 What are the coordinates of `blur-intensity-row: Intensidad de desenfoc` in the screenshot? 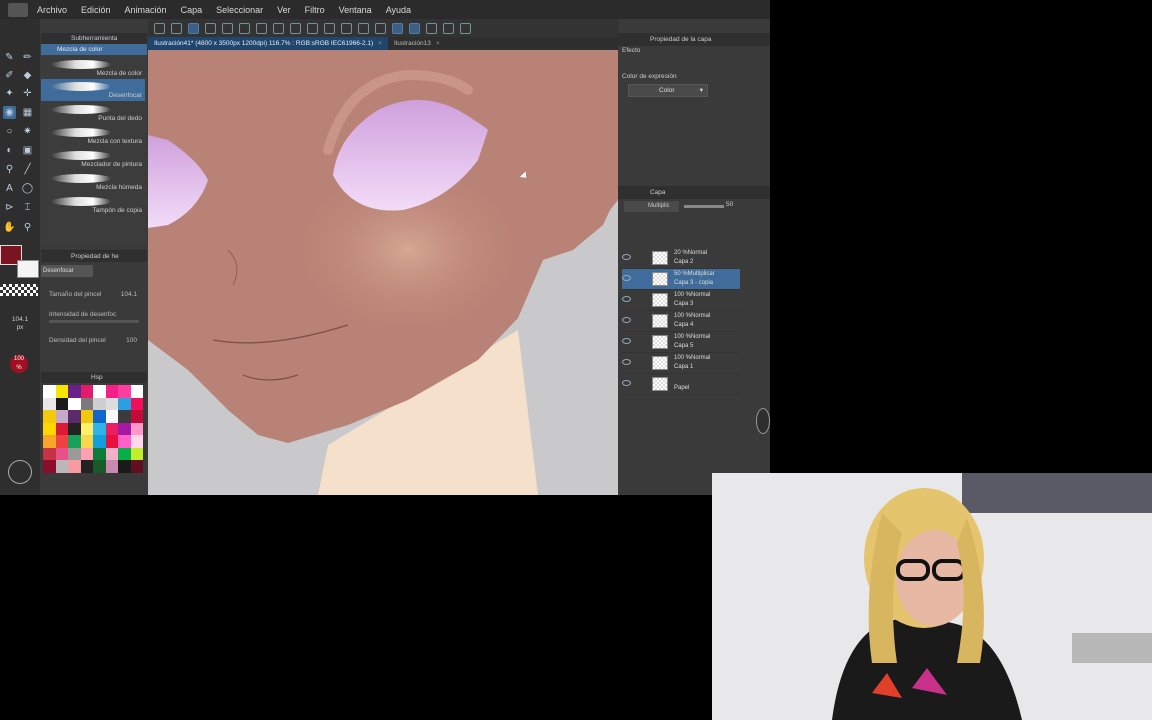 It's located at (97, 317).